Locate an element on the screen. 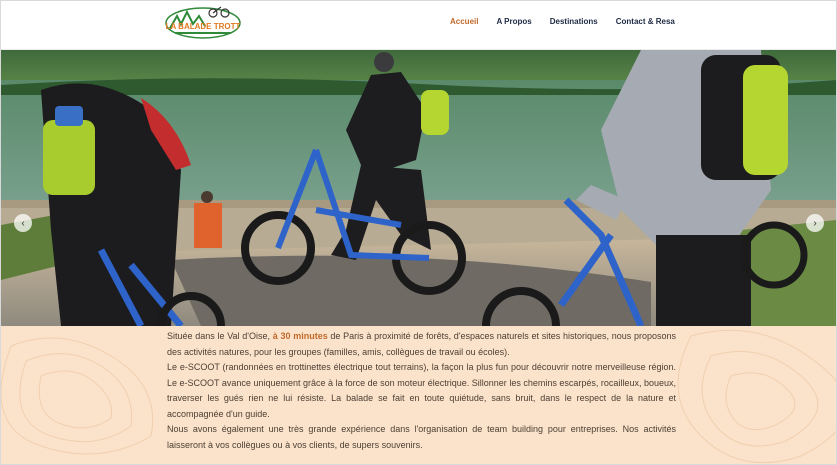 This screenshot has width=837, height=465. nav-a-propos: A Propos is located at coordinates (513, 22).